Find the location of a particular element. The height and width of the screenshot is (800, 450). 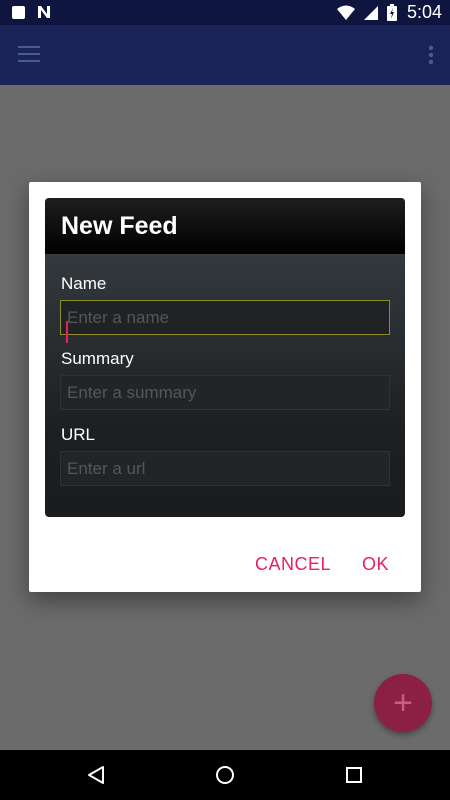

summary-label: Summary is located at coordinates (97, 358).